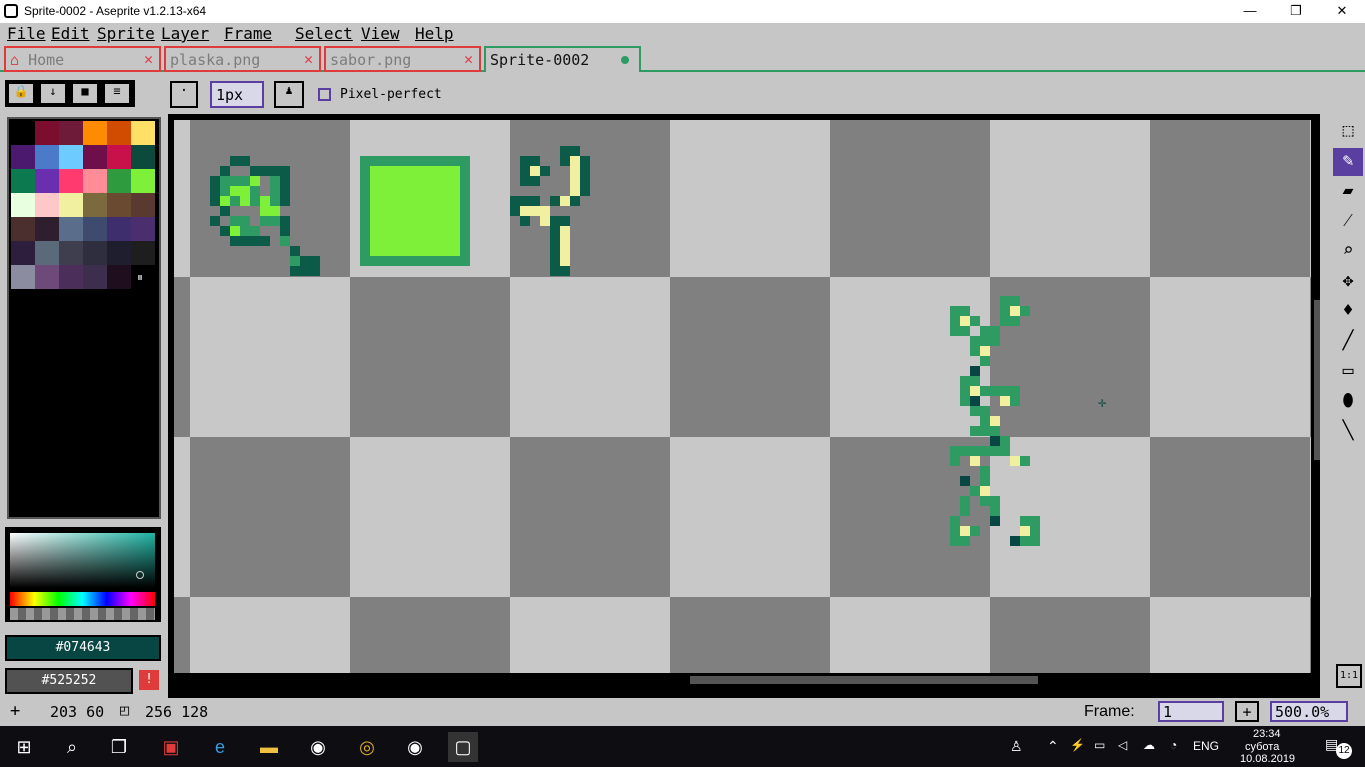 This screenshot has width=1365, height=767. Describe the element at coordinates (1309, 711) in the screenshot. I see `zoom-input: 500.0%` at that location.